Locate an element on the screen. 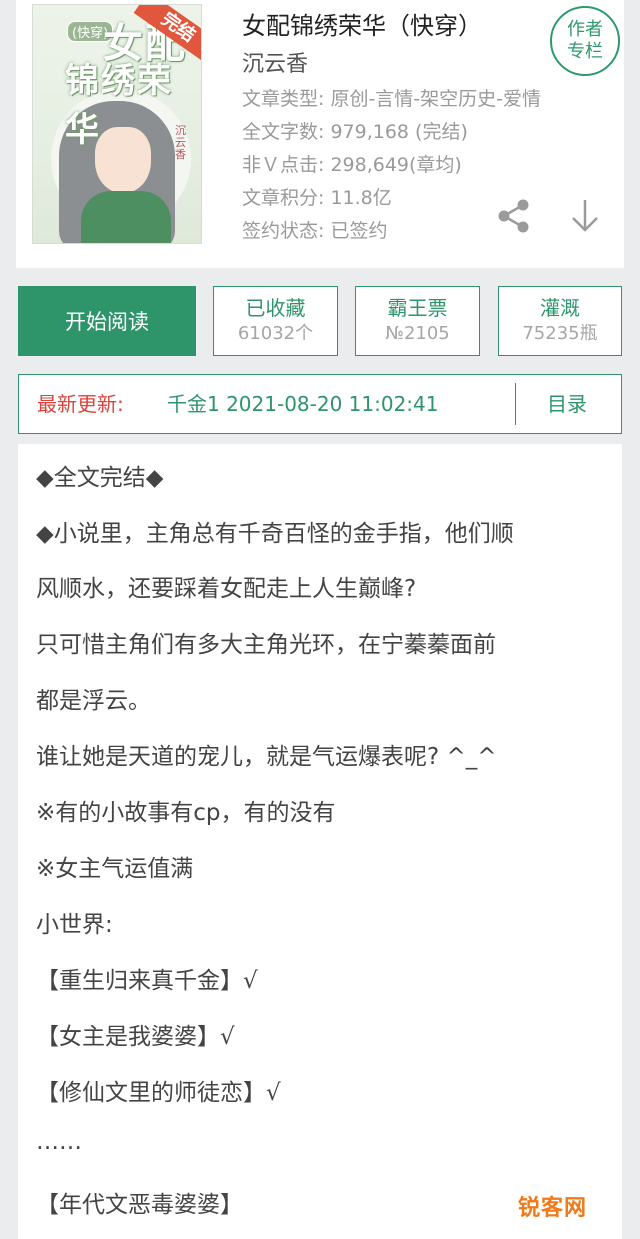  favorite-count: 61032个 is located at coordinates (275, 333).